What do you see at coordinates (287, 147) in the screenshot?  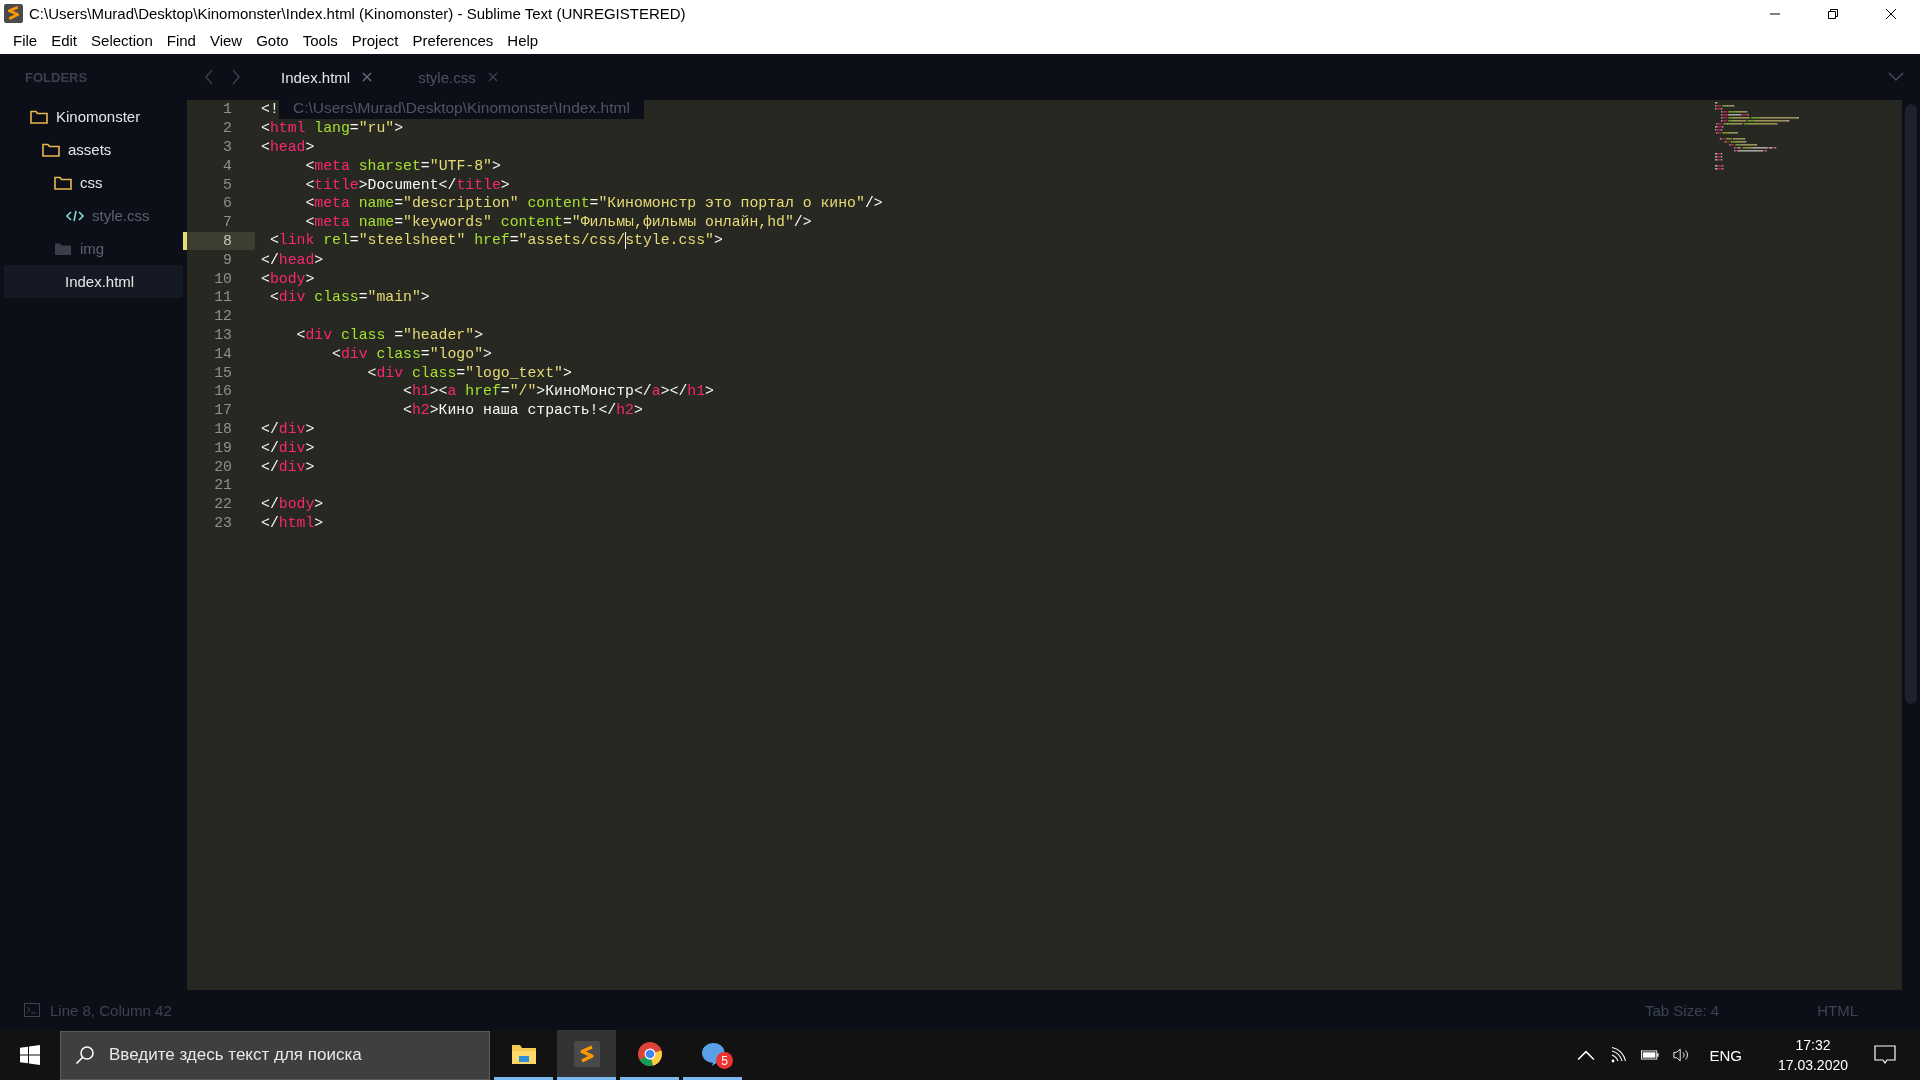 I see `code-line: <head>` at bounding box center [287, 147].